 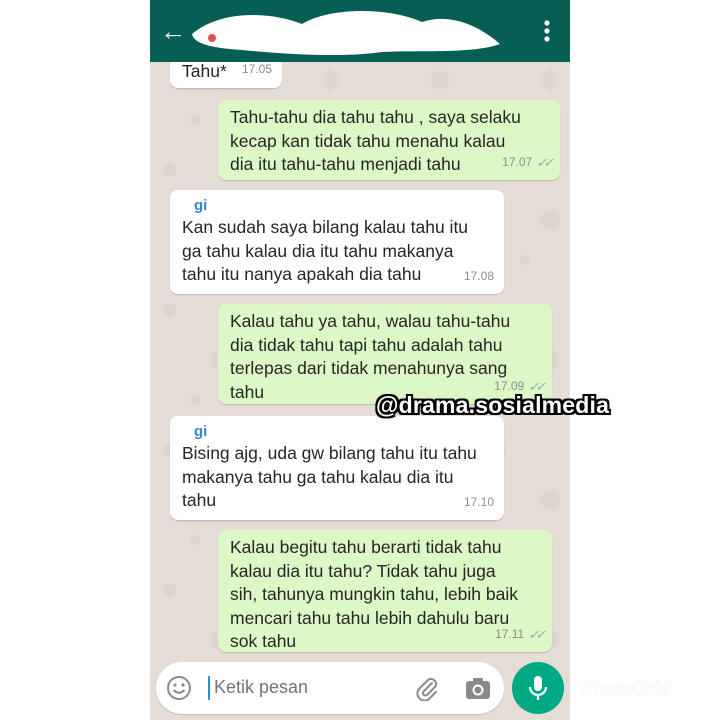 I want to click on emoji-icon, so click(x=179, y=688).